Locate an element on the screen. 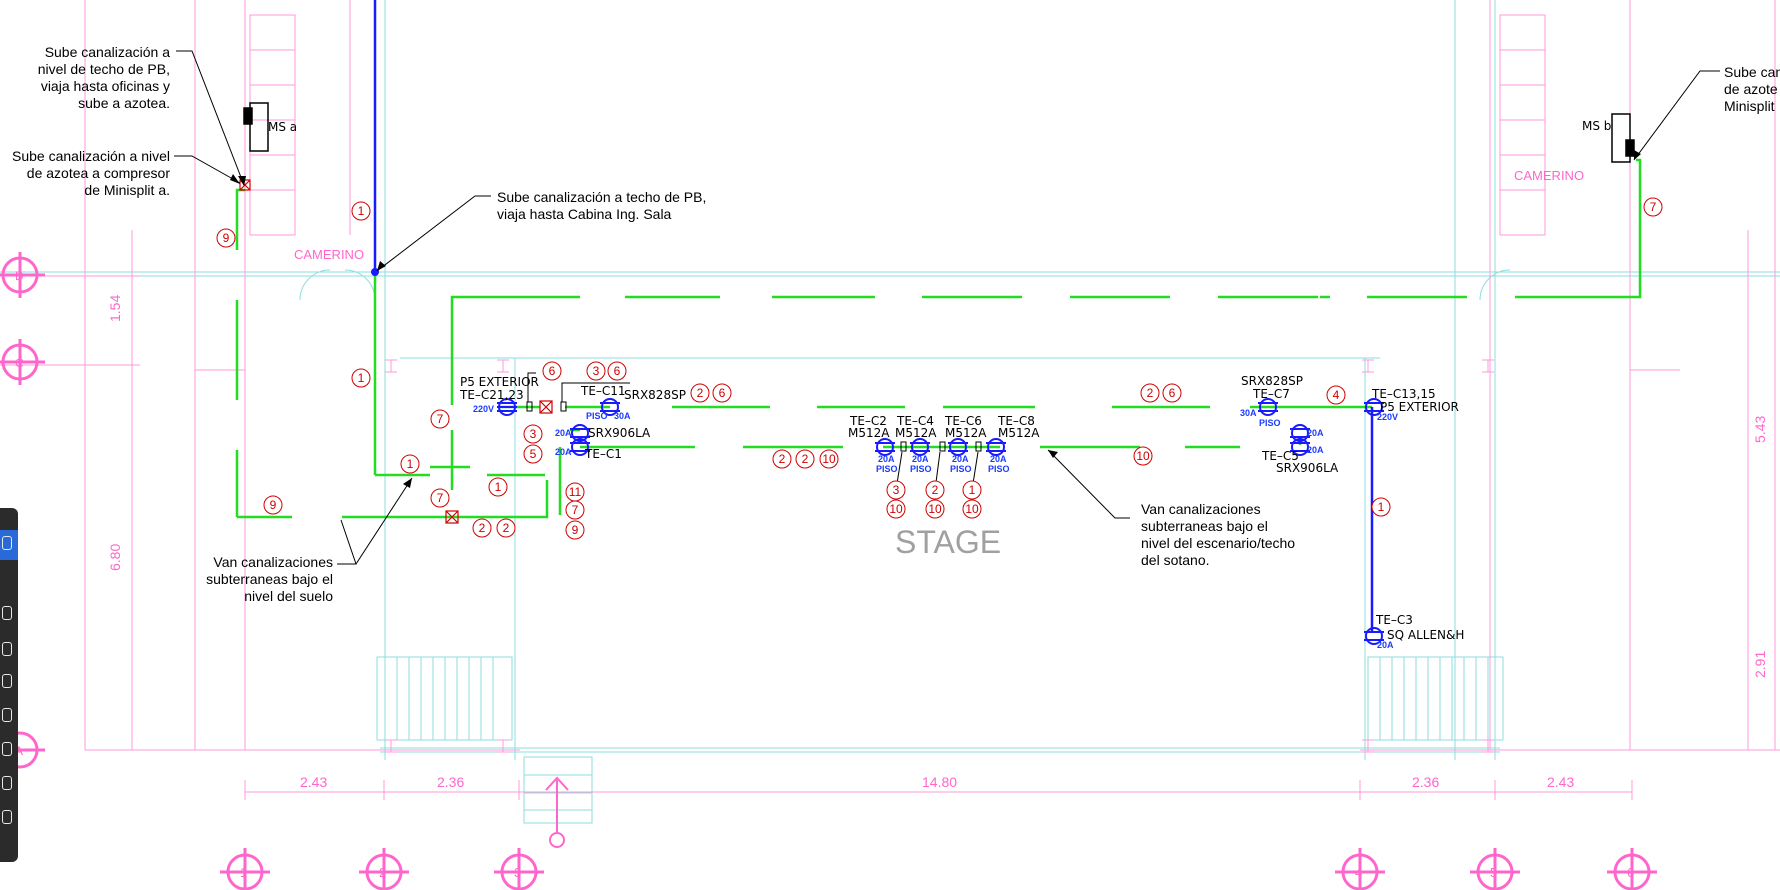  label-srx828-right: SRX828SP is located at coordinates (1272, 381).